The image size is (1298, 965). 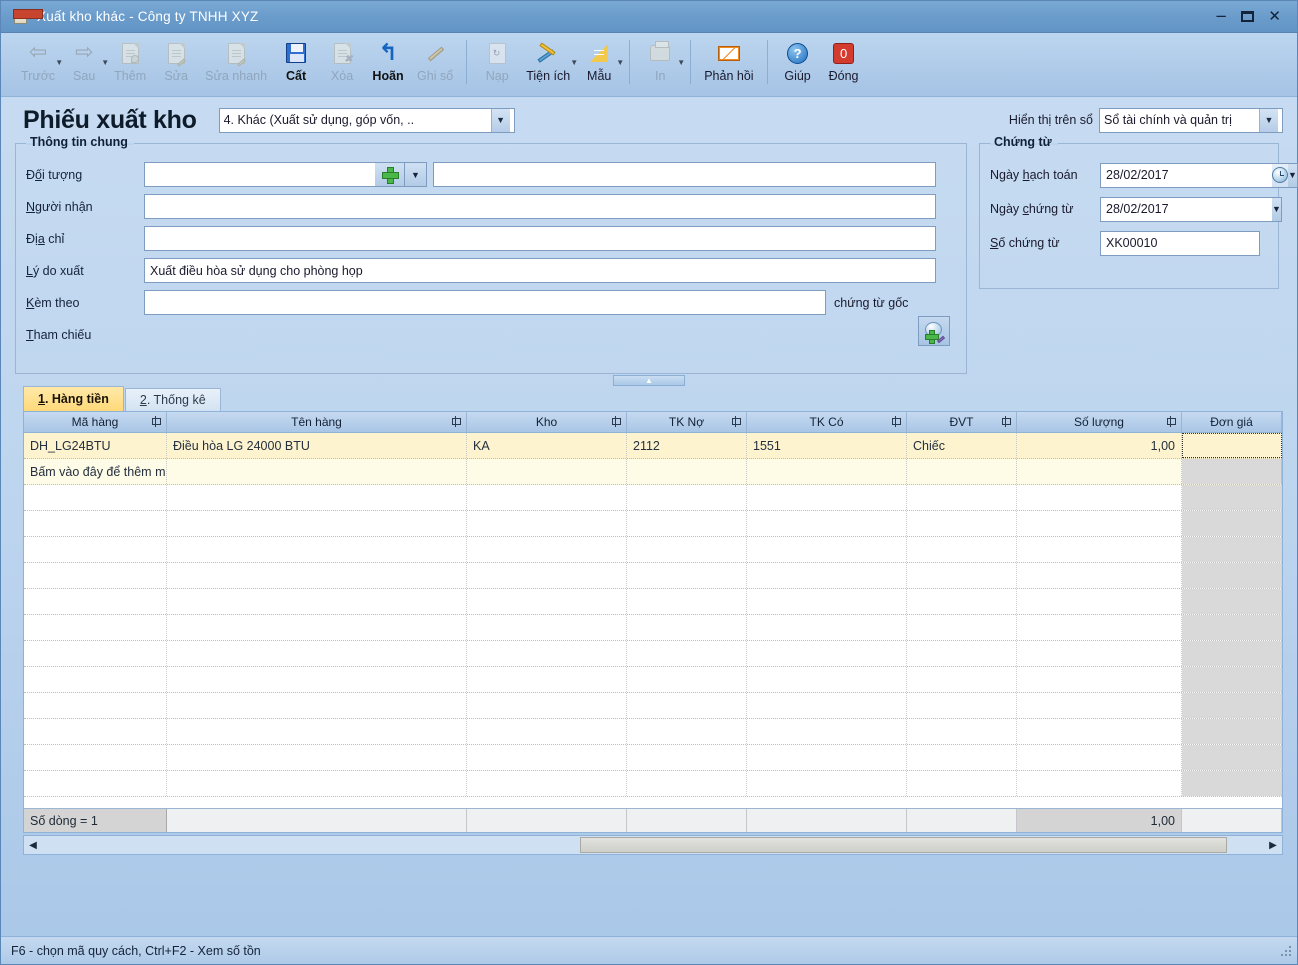 What do you see at coordinates (1280, 175) in the screenshot?
I see `clock-button` at bounding box center [1280, 175].